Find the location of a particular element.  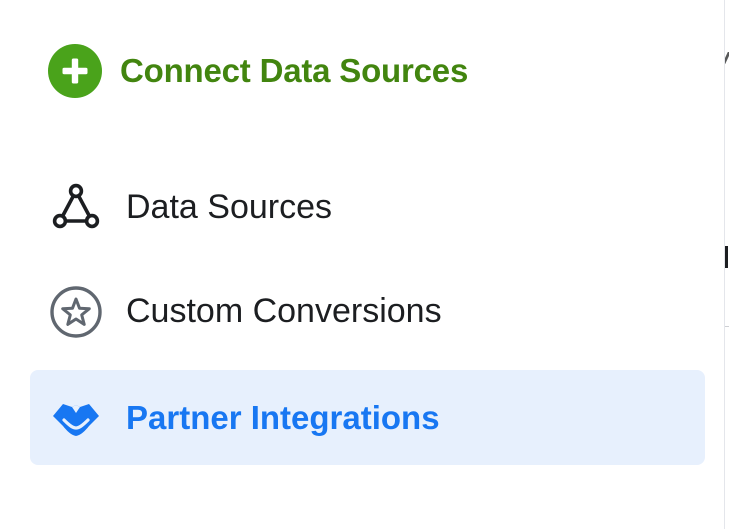

adjacent-text-edge is located at coordinates (726, 257).